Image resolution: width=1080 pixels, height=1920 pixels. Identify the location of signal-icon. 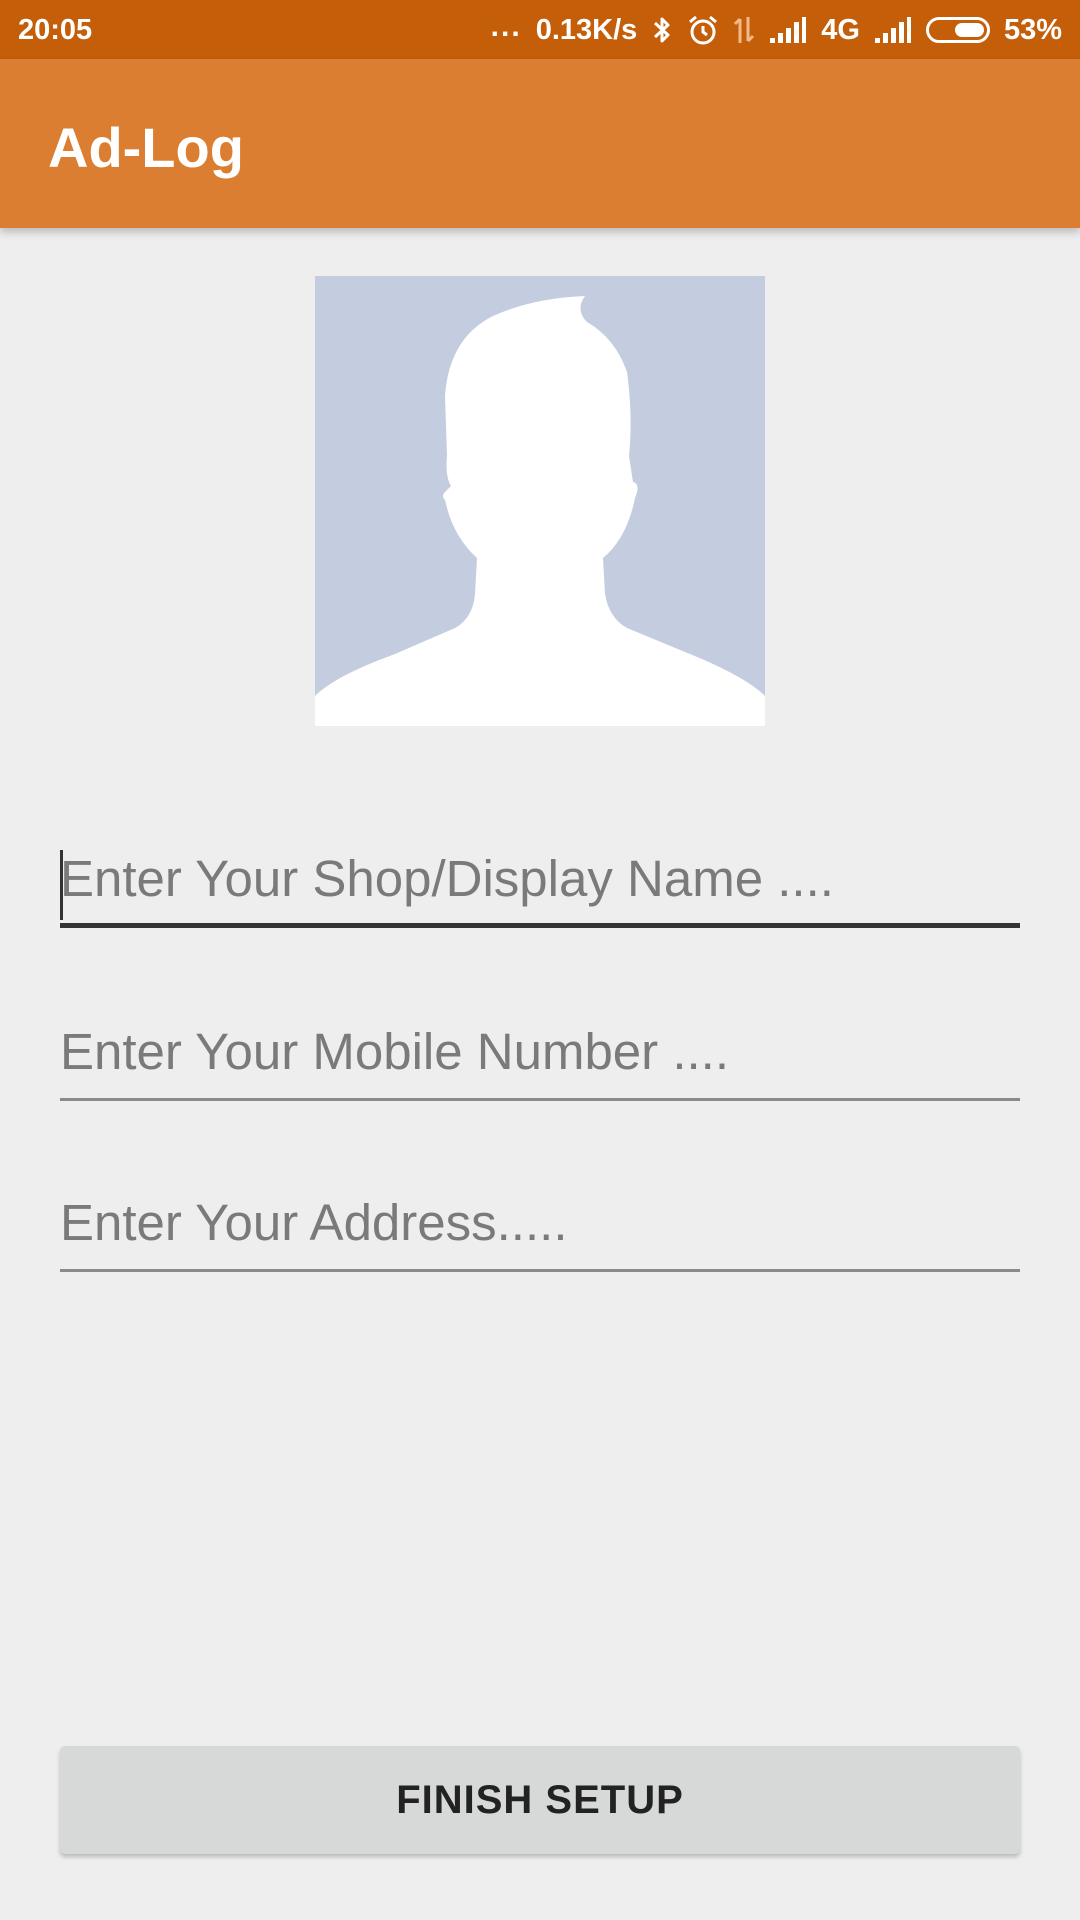
(788, 30).